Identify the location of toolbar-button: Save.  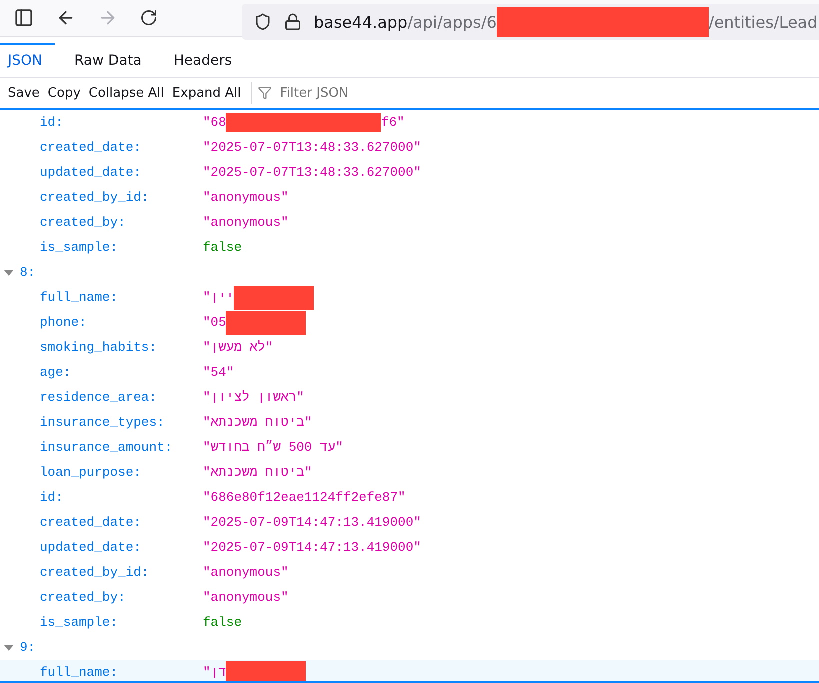
(24, 93).